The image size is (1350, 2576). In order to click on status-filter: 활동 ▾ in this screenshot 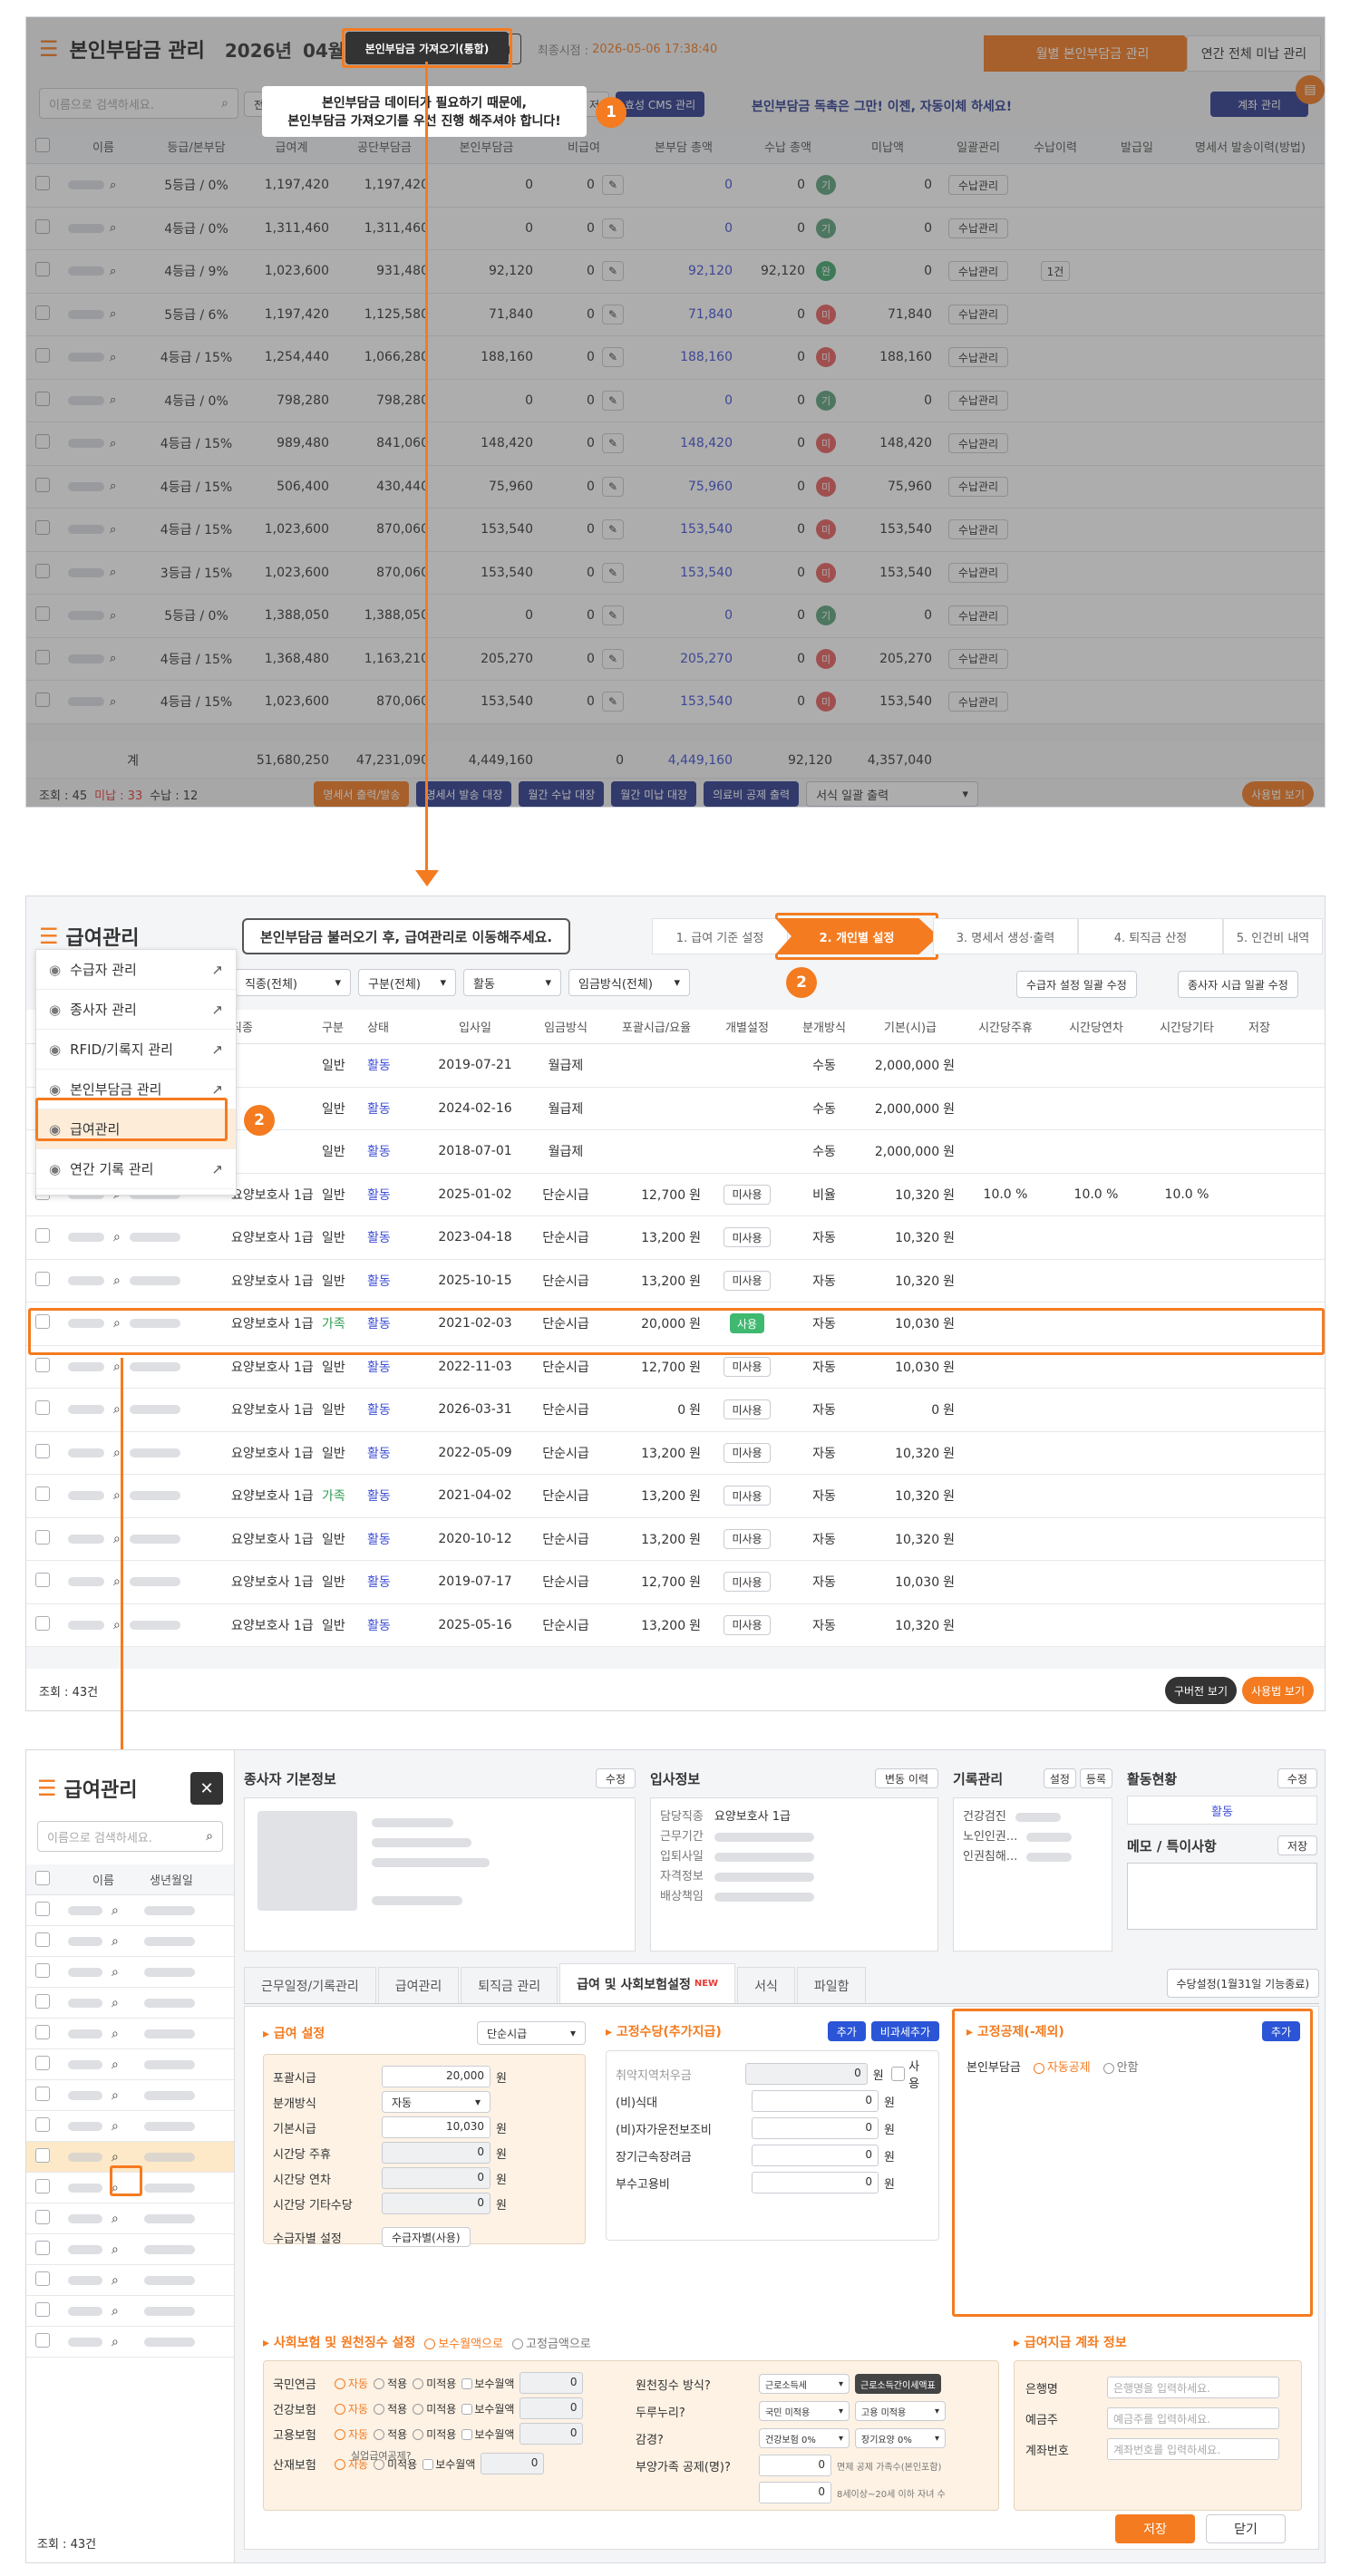, I will do `click(512, 982)`.